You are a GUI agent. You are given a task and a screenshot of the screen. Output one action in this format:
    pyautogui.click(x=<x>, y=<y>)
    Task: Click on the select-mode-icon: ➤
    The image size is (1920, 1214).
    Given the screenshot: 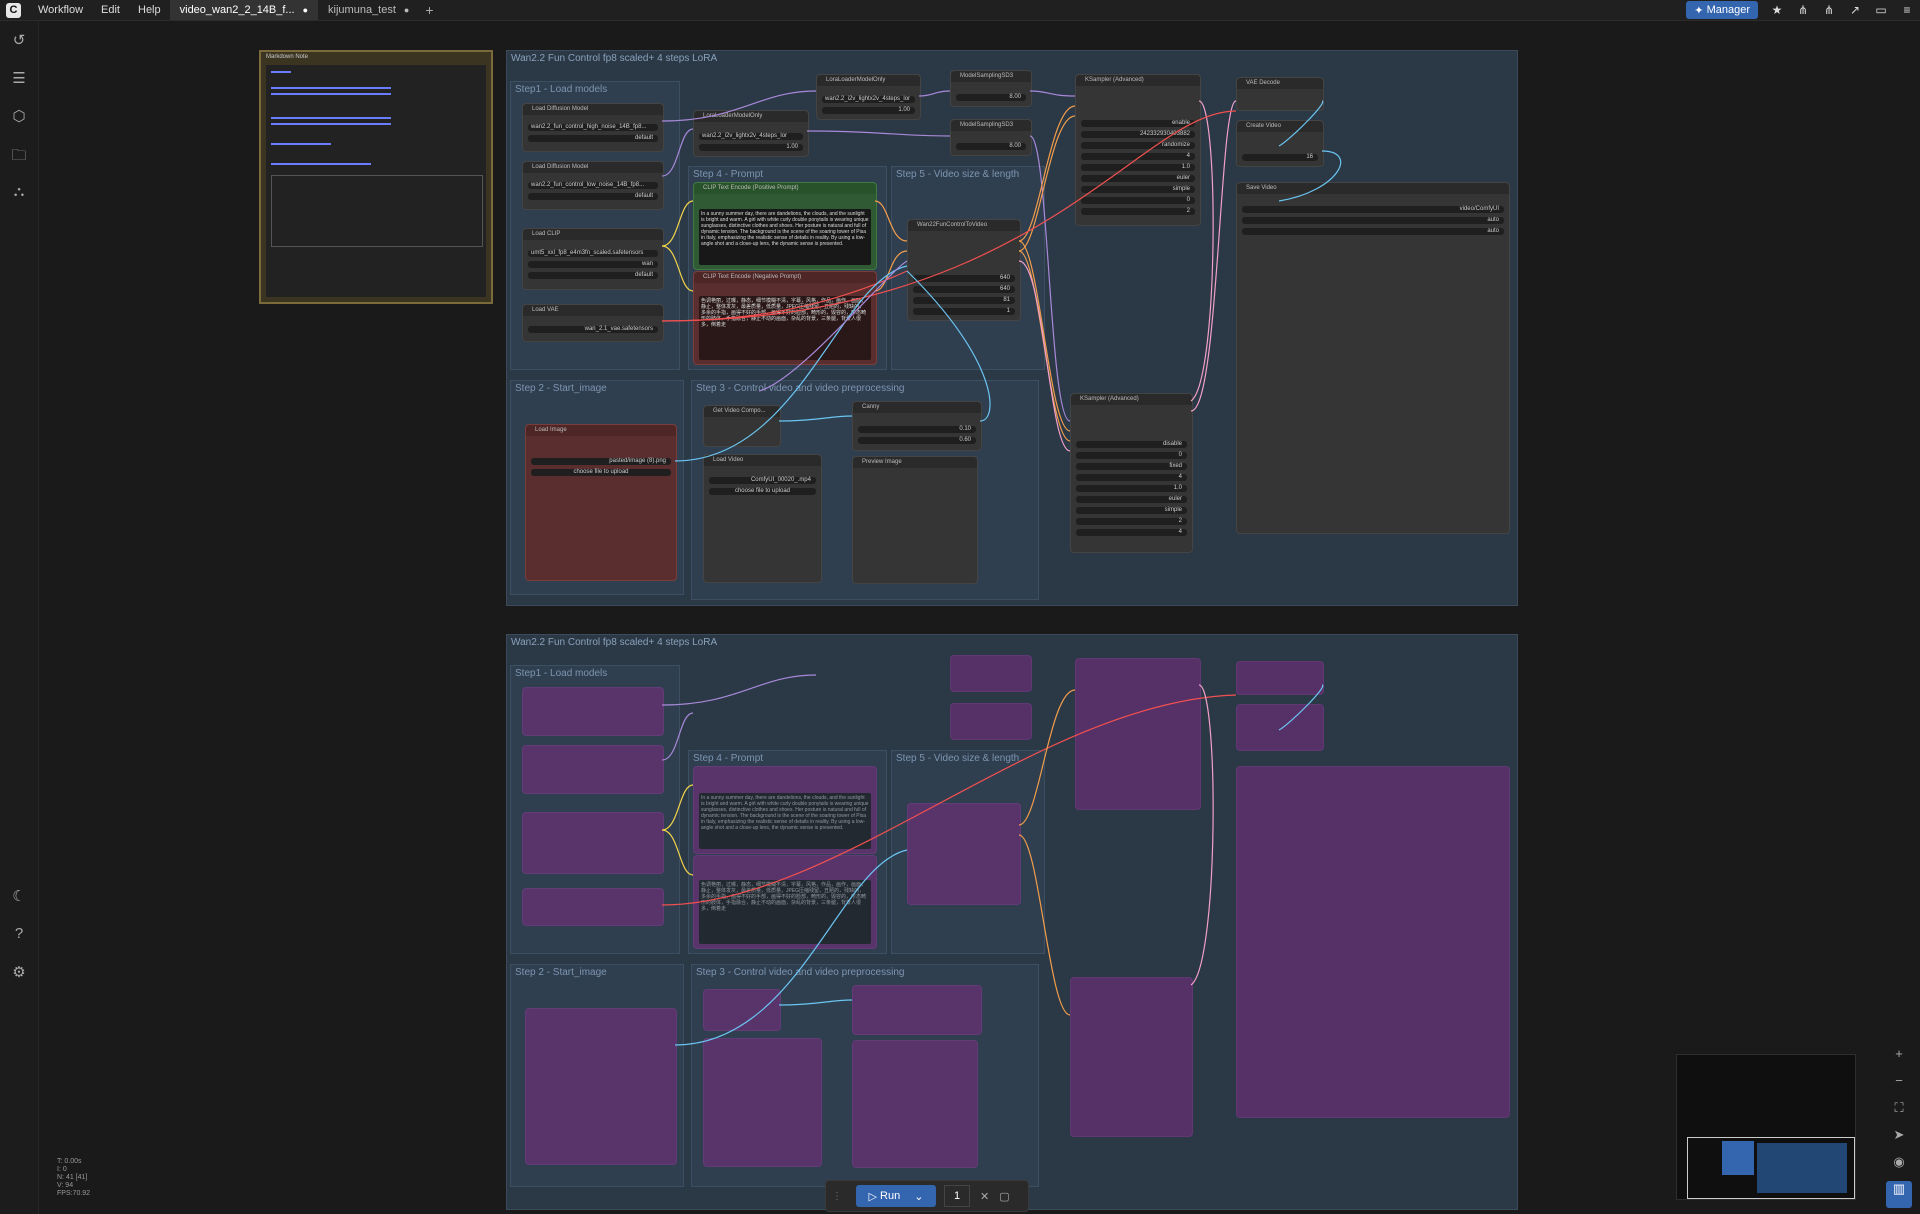 What is the action you would take?
    pyautogui.click(x=1899, y=1140)
    